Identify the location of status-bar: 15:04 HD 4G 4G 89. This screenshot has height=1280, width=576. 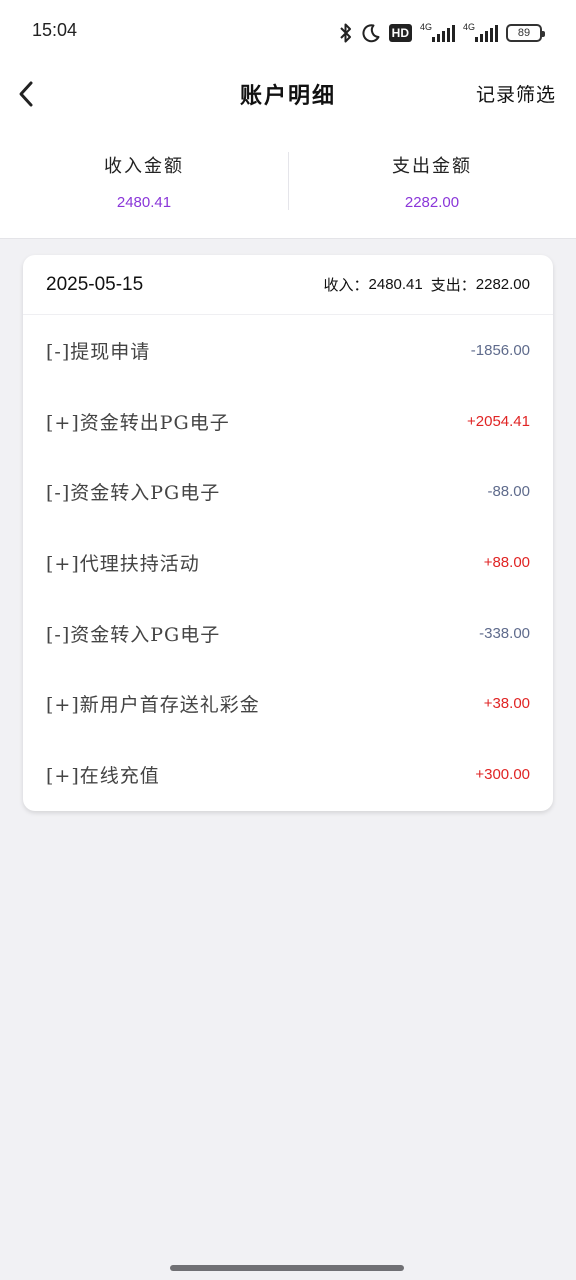
(288, 32).